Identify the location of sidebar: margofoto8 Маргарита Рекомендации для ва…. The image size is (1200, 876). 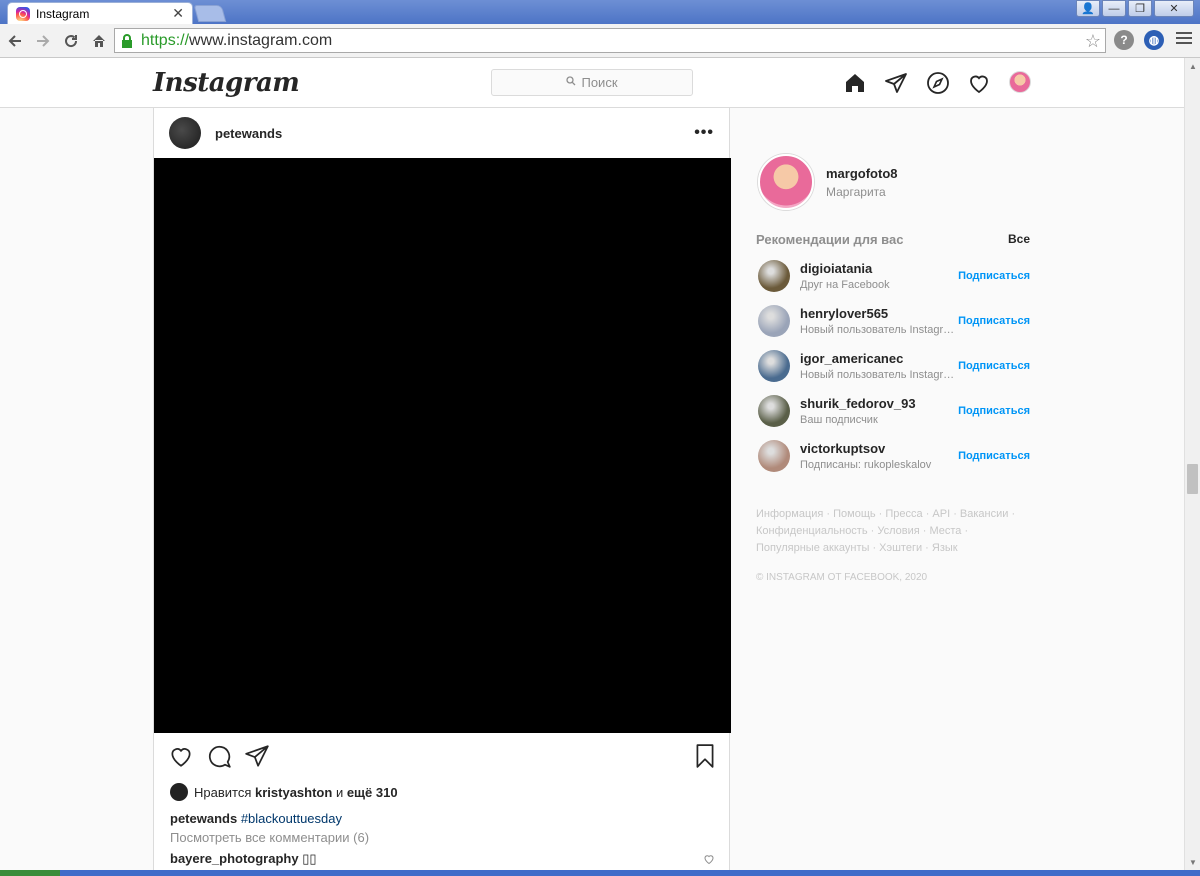
(893, 368).